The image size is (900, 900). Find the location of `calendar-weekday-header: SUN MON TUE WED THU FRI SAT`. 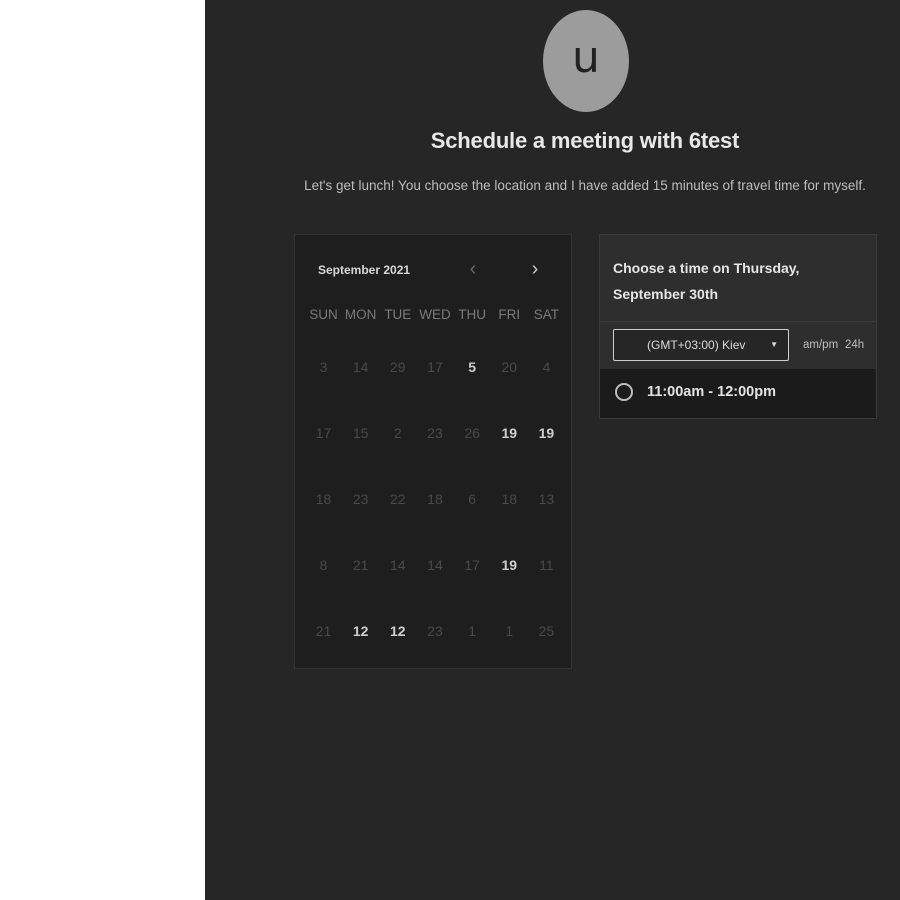

calendar-weekday-header: SUN MON TUE WED THU FRI SAT is located at coordinates (435, 314).